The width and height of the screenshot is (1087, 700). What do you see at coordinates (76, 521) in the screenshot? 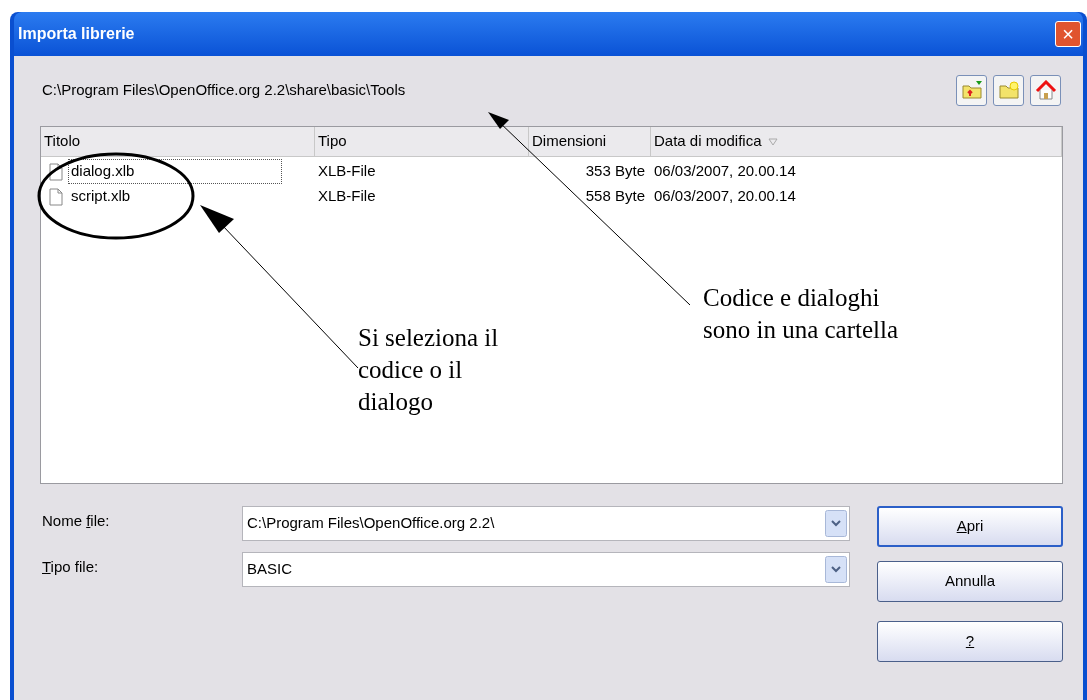
I see `field-label: Nome file:` at bounding box center [76, 521].